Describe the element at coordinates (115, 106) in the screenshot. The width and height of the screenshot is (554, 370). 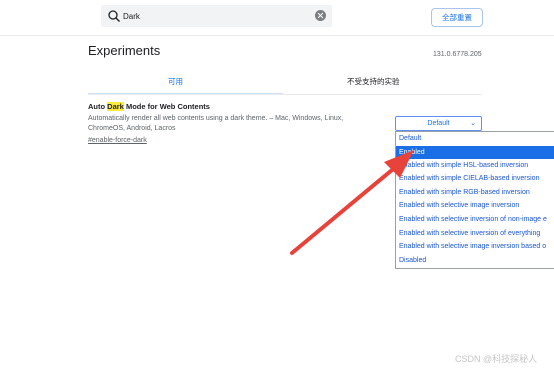
I see `search-highlight: Dark` at that location.